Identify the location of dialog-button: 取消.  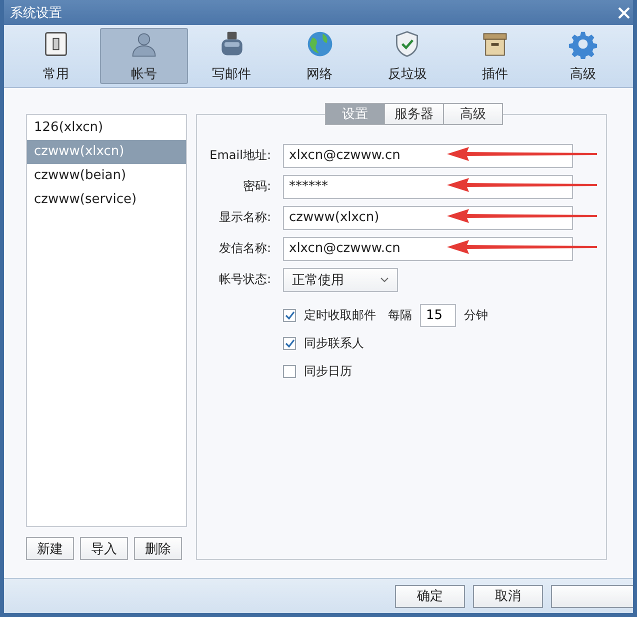
(508, 596).